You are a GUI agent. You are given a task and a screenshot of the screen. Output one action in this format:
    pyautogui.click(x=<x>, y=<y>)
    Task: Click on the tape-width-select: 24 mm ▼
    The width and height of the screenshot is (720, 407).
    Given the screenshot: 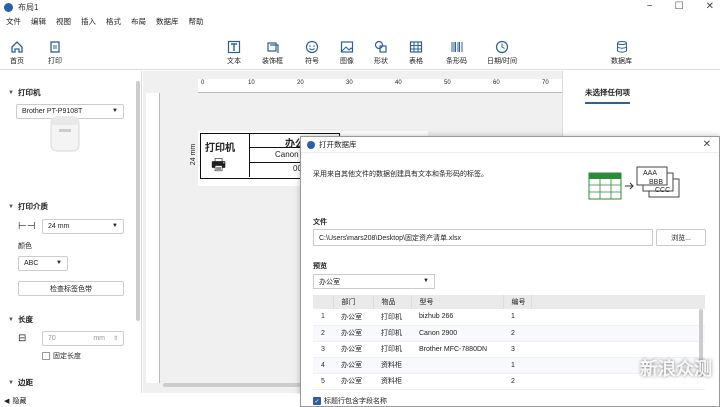 What is the action you would take?
    pyautogui.click(x=83, y=226)
    